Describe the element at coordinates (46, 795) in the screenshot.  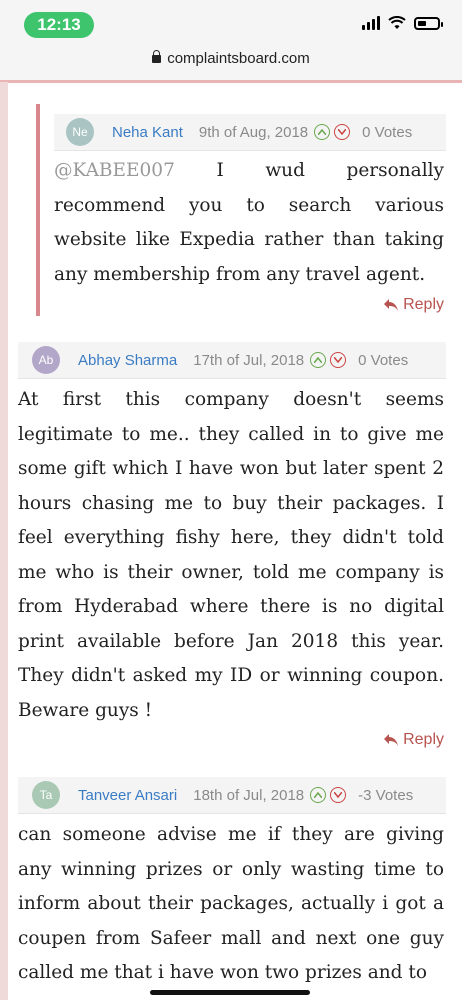
I see `avatar: Ta` at that location.